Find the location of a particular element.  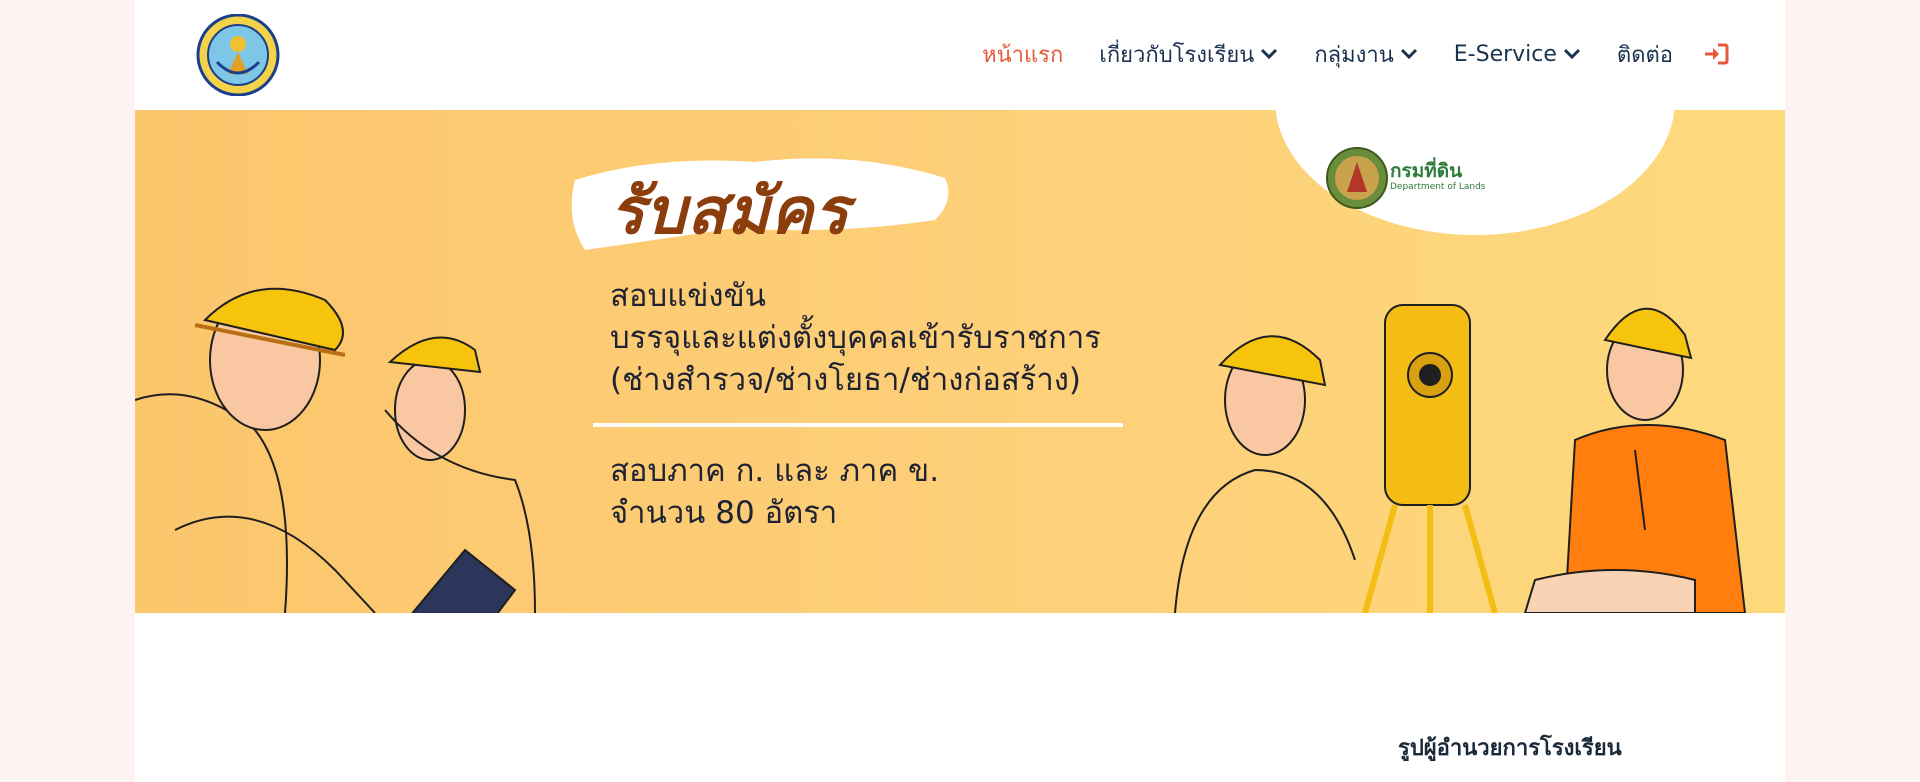

banner-detail-2: จำนวน 80 อัตรา is located at coordinates (724, 513).